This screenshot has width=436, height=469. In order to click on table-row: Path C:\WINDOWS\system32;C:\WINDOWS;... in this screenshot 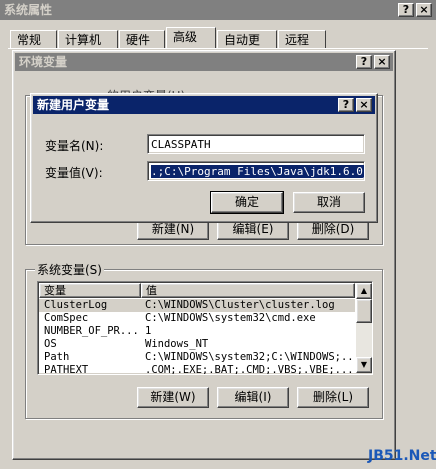, I will do `click(197, 357)`.